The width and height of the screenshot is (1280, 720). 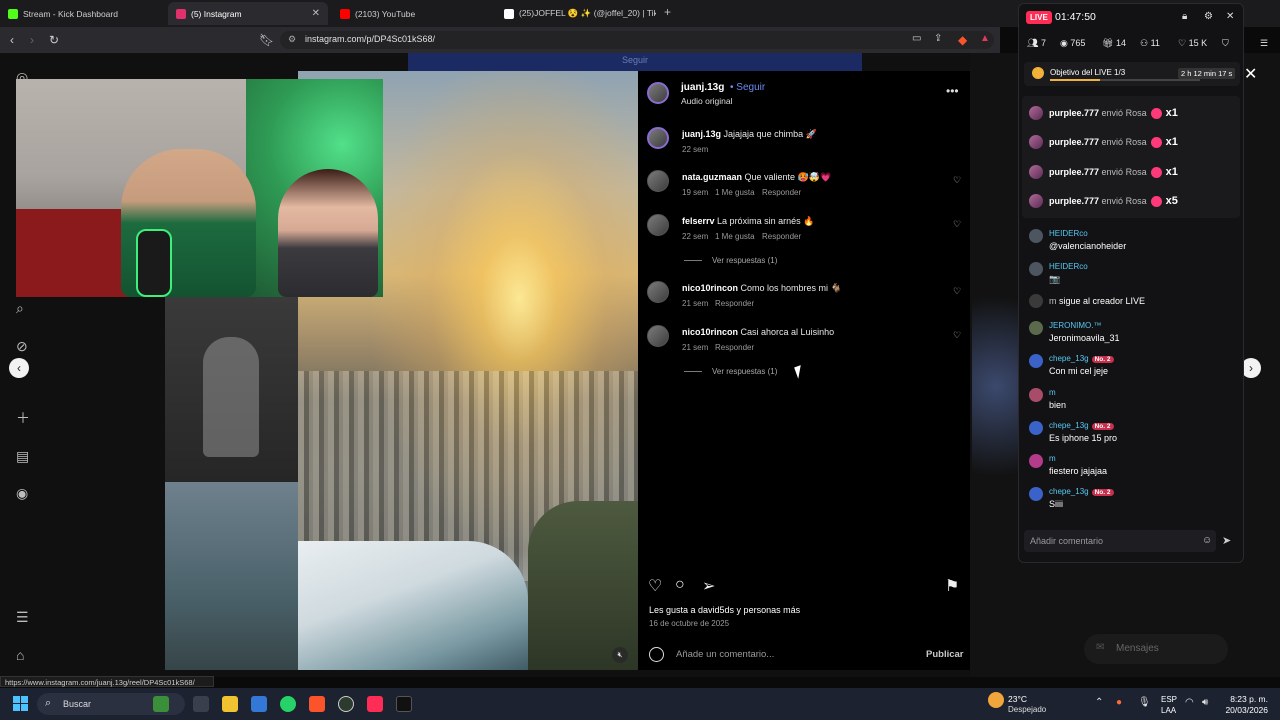 I want to click on dashboard-icon: ▤, so click(x=22, y=456).